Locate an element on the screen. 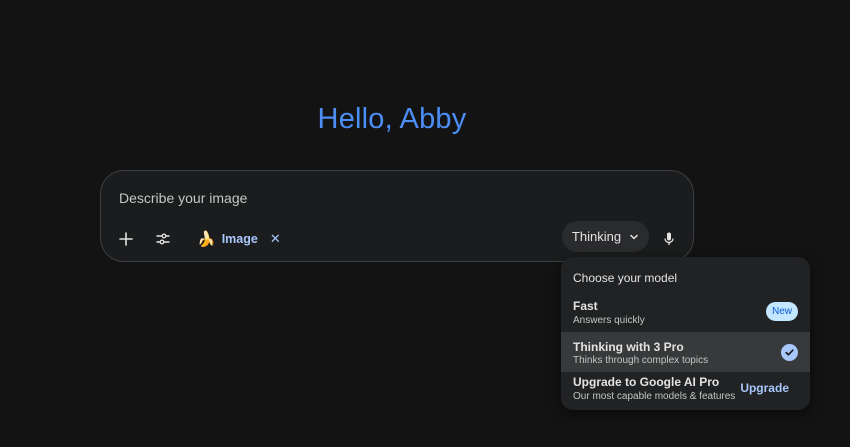  menu-item-title: Thinking with 3 Pro is located at coordinates (628, 347).